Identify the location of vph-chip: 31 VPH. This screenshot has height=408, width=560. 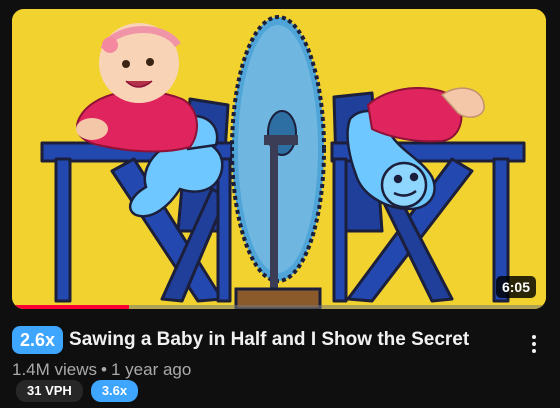
(49, 391).